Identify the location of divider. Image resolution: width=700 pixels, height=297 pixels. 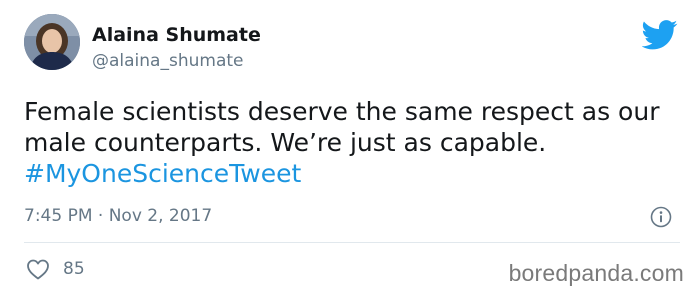
(352, 242).